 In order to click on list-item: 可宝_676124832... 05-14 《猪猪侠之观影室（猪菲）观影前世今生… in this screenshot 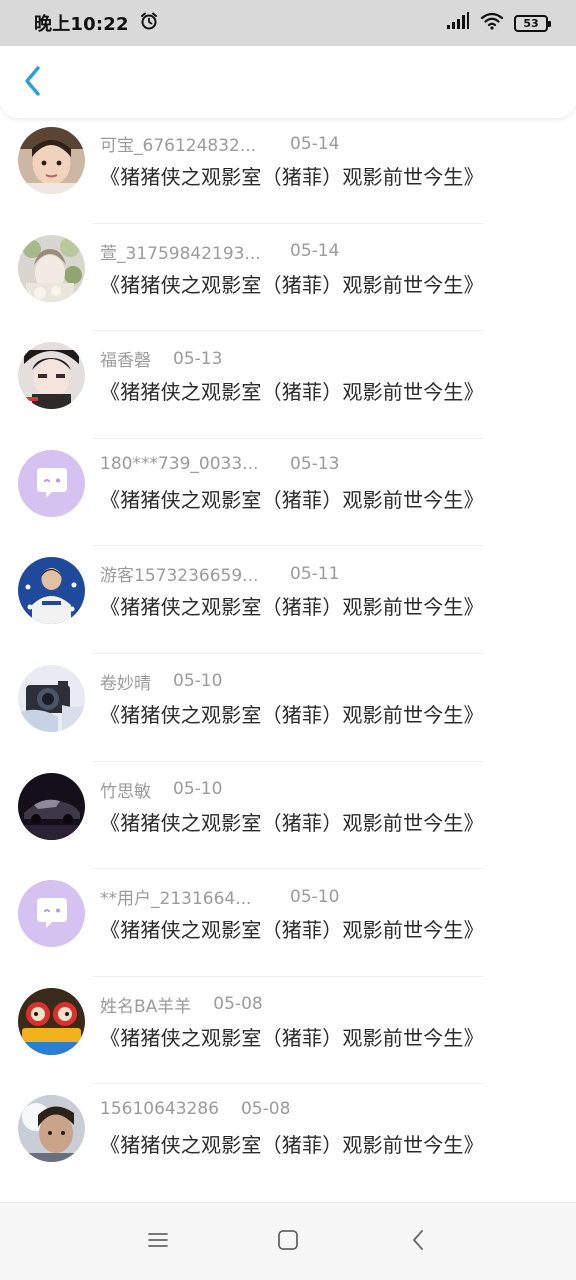, I will do `click(288, 171)`.